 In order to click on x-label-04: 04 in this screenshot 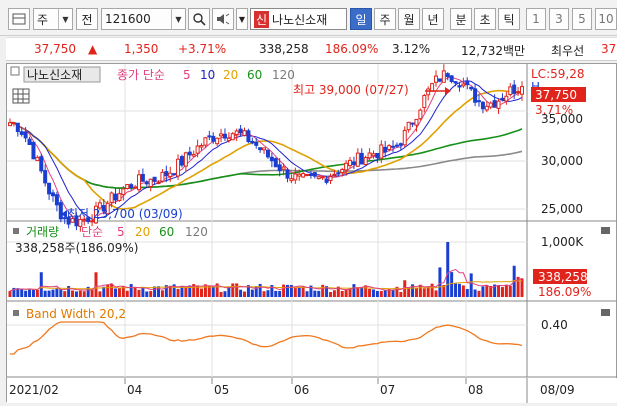, I will do `click(134, 390)`.